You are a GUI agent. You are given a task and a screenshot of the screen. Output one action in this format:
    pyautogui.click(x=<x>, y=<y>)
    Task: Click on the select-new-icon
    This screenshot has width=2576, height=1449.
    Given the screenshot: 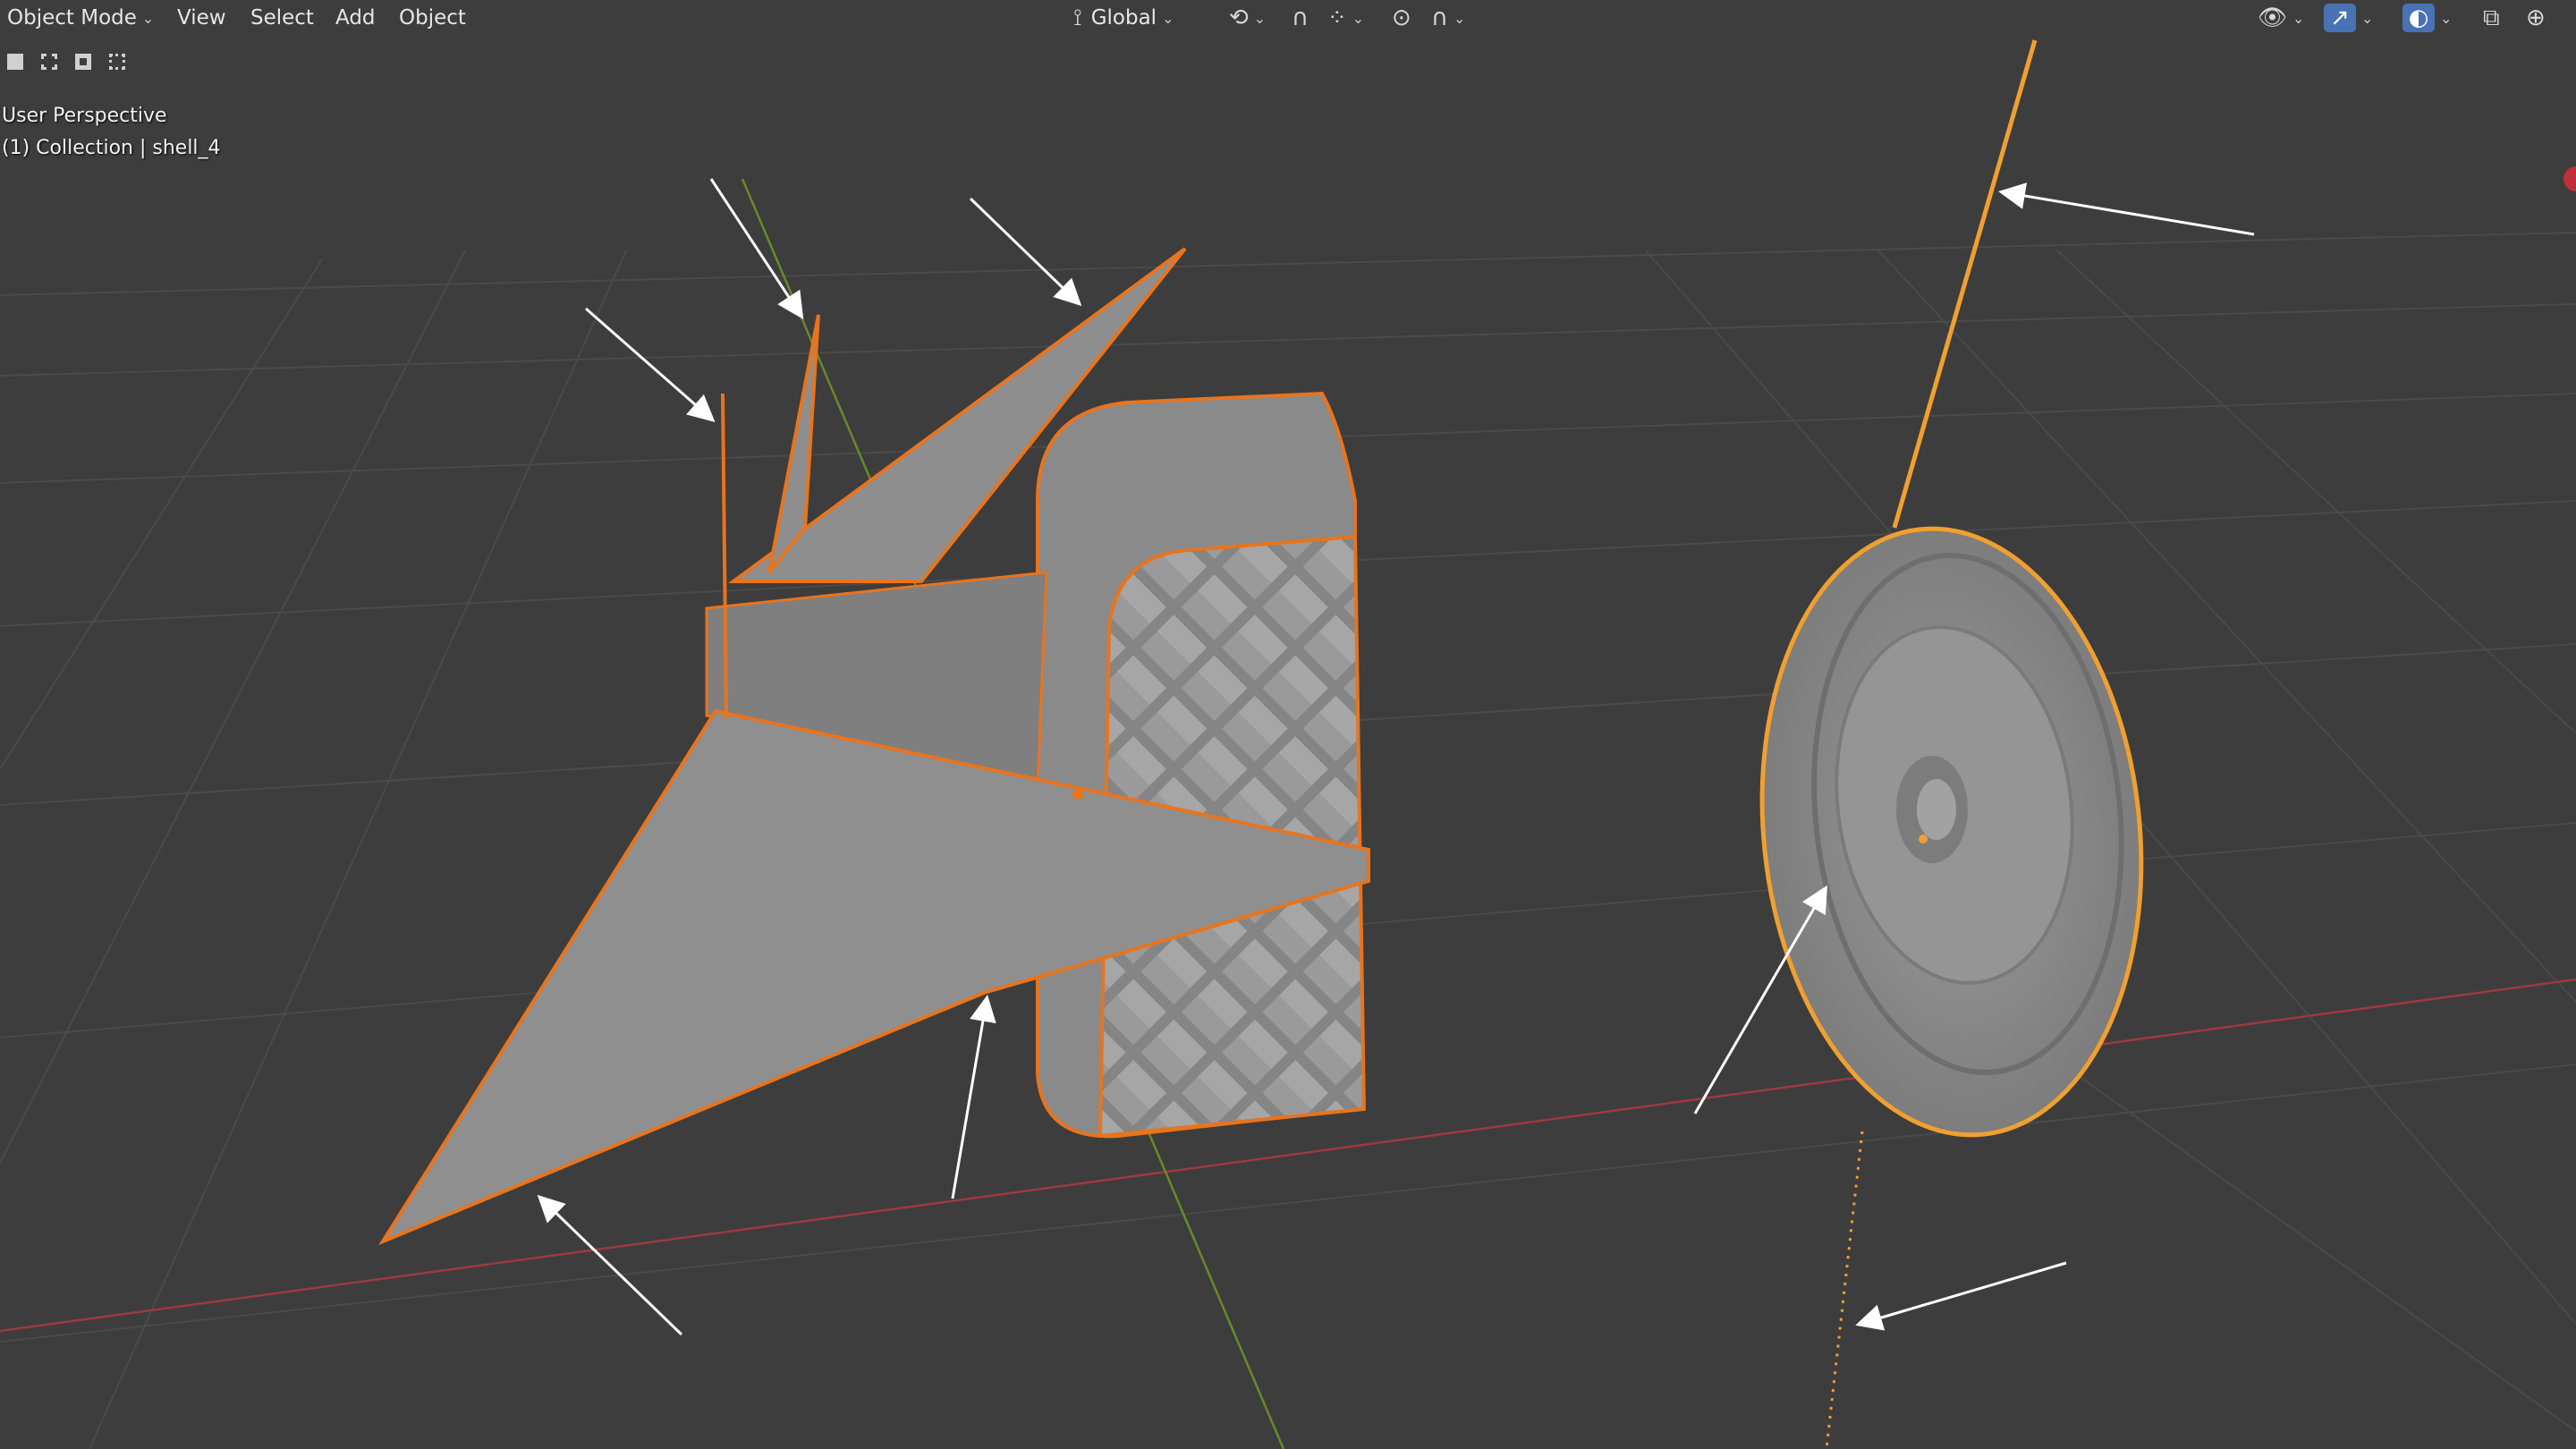 What is the action you would take?
    pyautogui.click(x=15, y=62)
    